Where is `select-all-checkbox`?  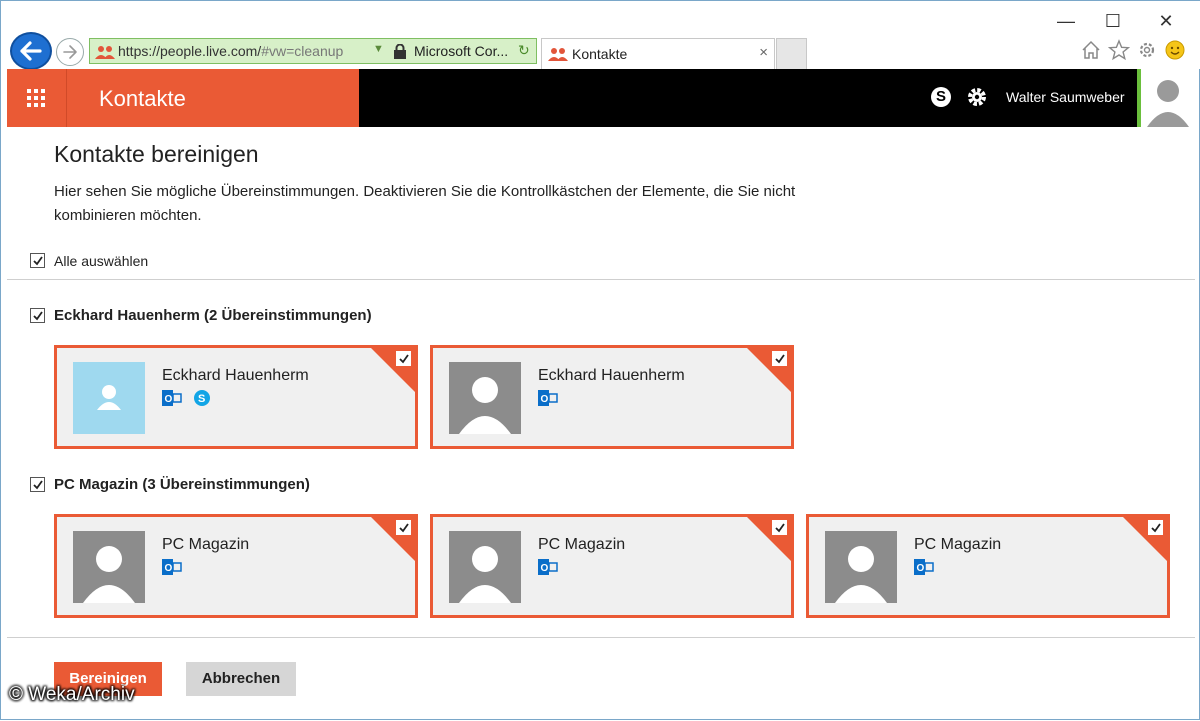
select-all-checkbox is located at coordinates (37, 260).